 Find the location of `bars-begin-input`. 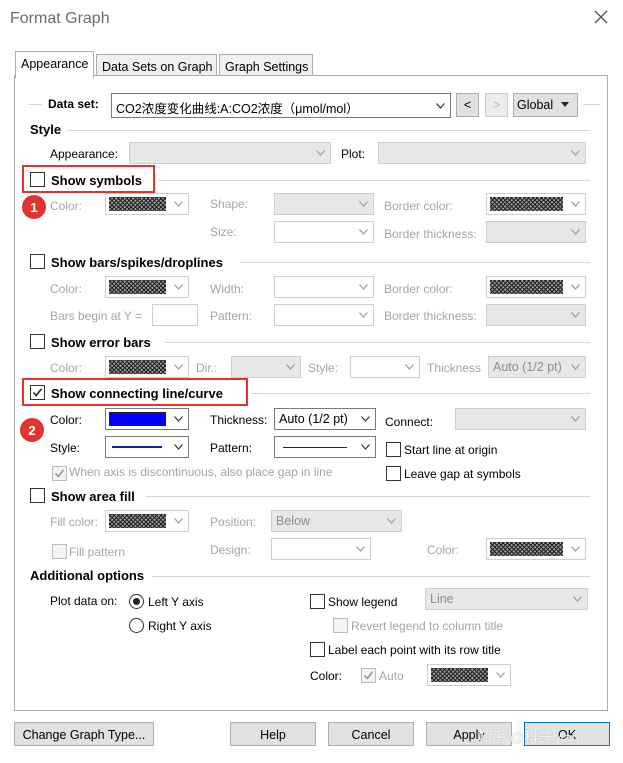

bars-begin-input is located at coordinates (175, 315).